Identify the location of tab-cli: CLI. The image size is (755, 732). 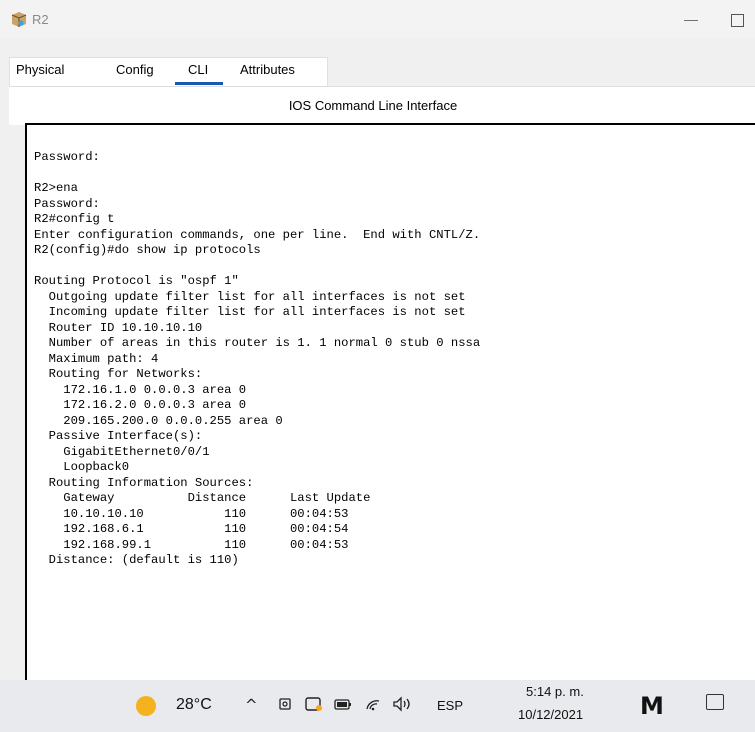
(198, 69).